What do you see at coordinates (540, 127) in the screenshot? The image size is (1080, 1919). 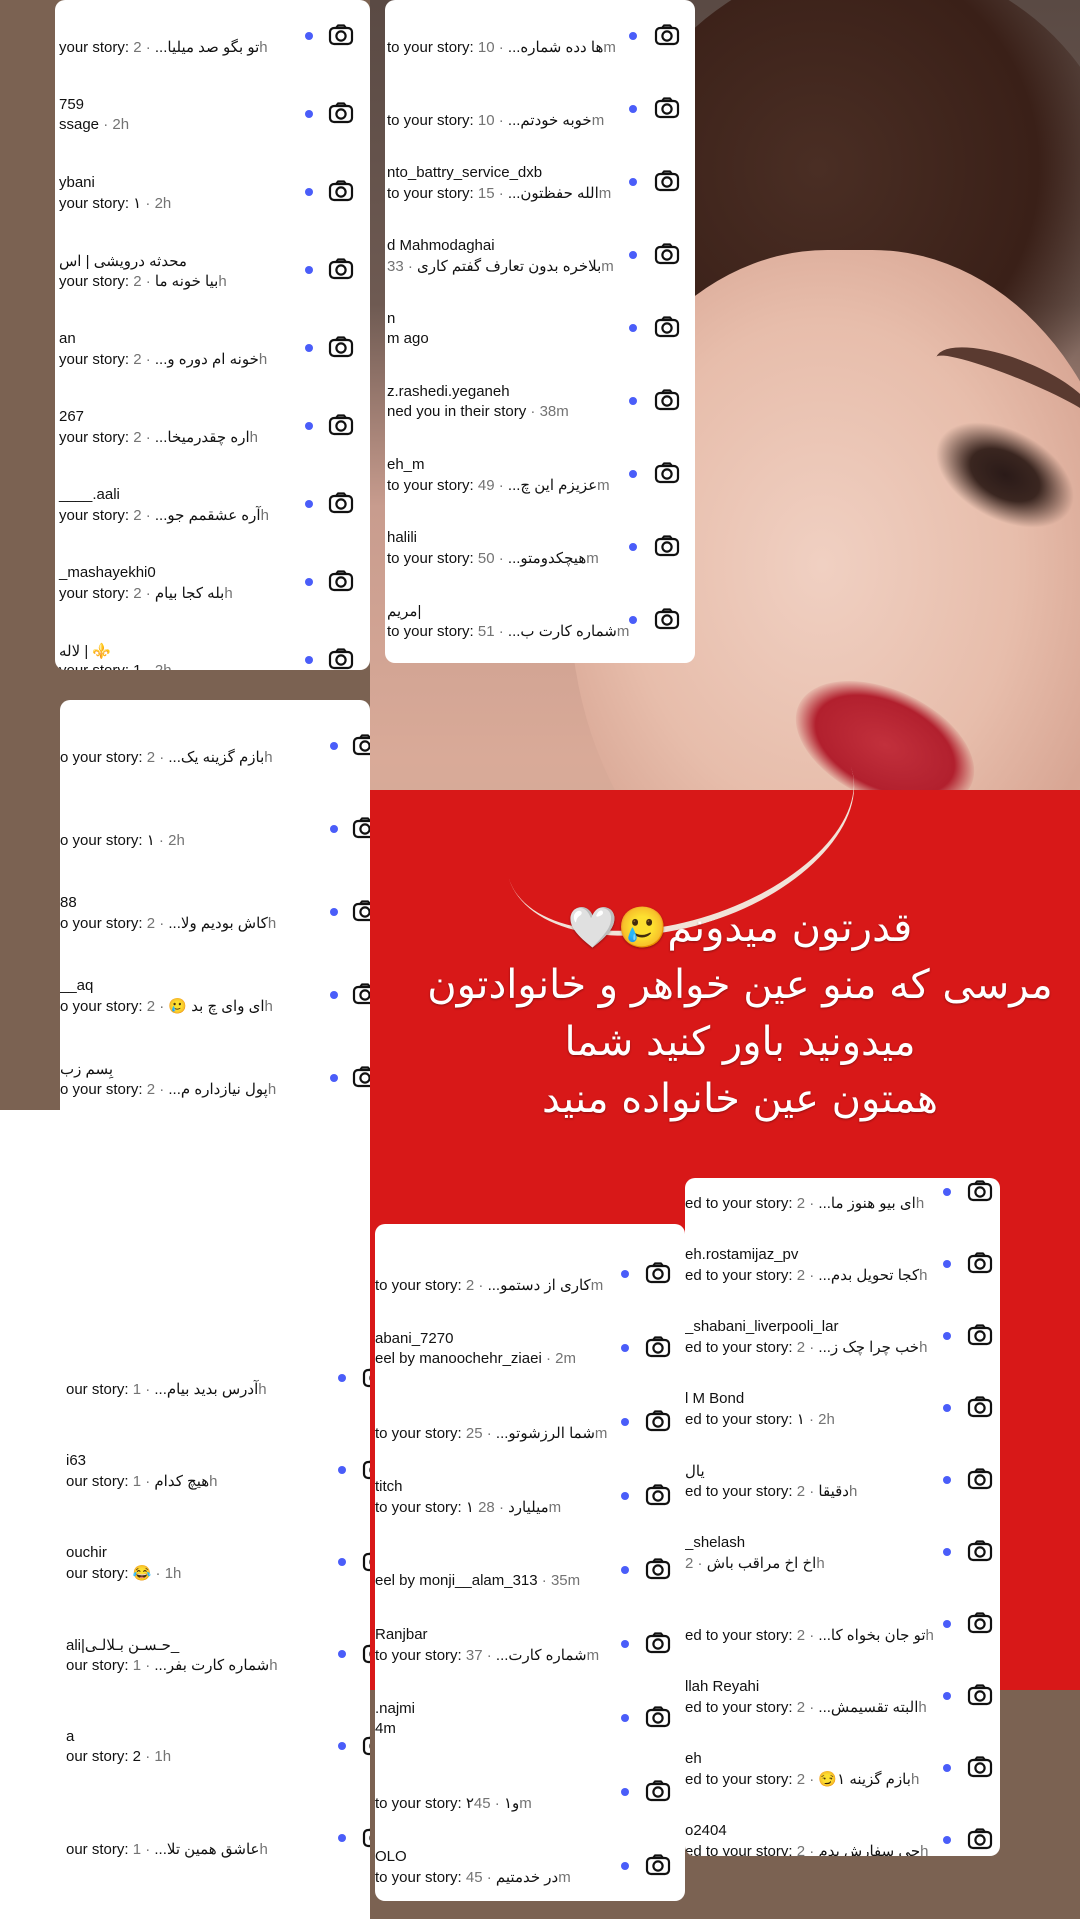 I see `notification-row: to your story: خوبه خودتم... · 10m` at bounding box center [540, 127].